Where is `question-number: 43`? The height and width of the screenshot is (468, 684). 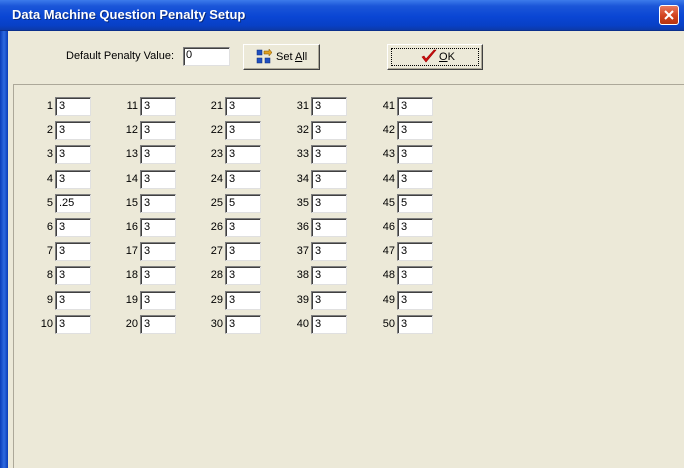
question-number: 43 is located at coordinates (388, 154).